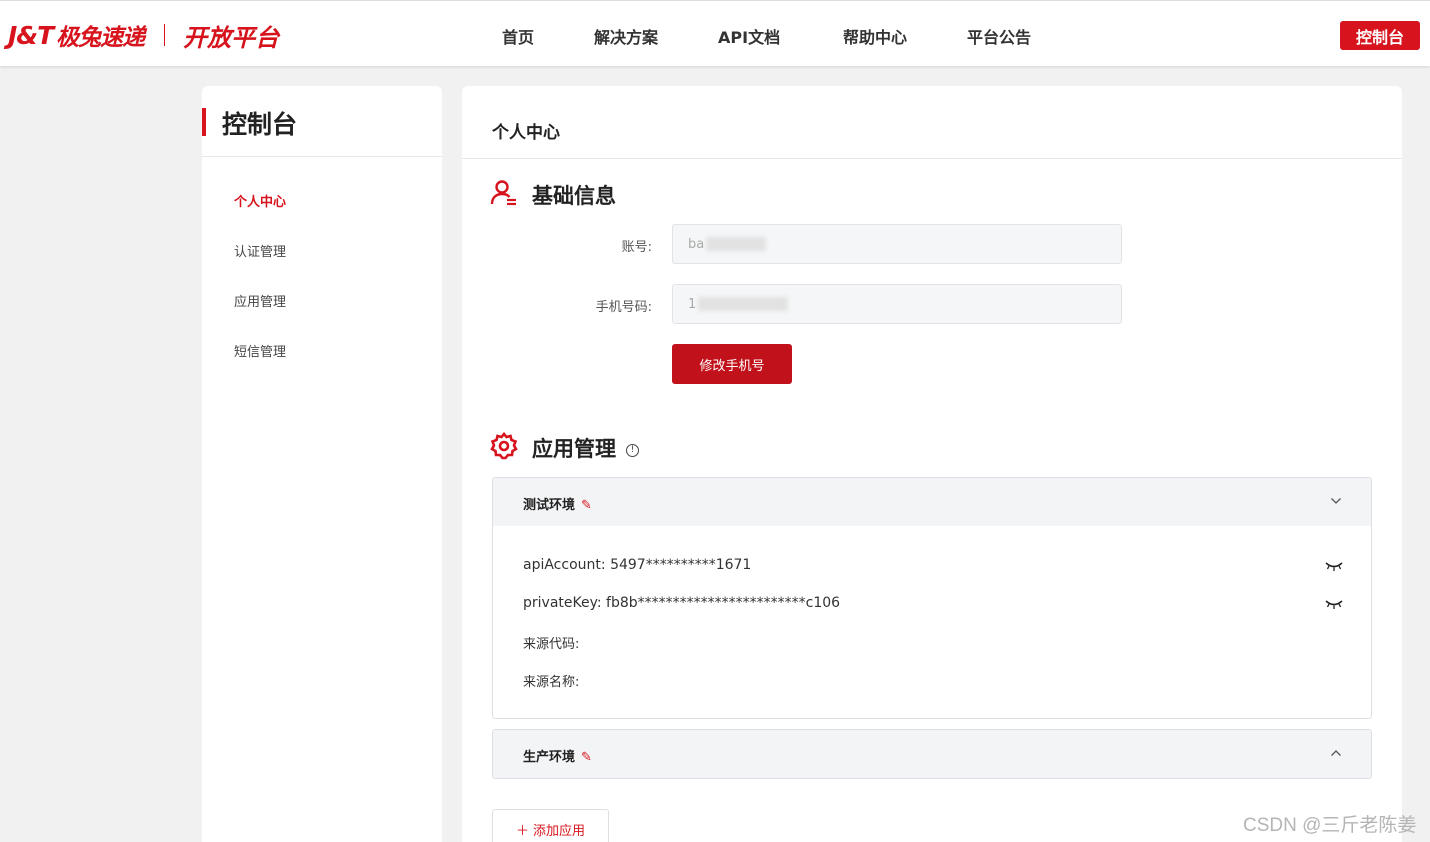 This screenshot has height=842, width=1430. I want to click on test-env-title-text: 测试环境, so click(549, 505).